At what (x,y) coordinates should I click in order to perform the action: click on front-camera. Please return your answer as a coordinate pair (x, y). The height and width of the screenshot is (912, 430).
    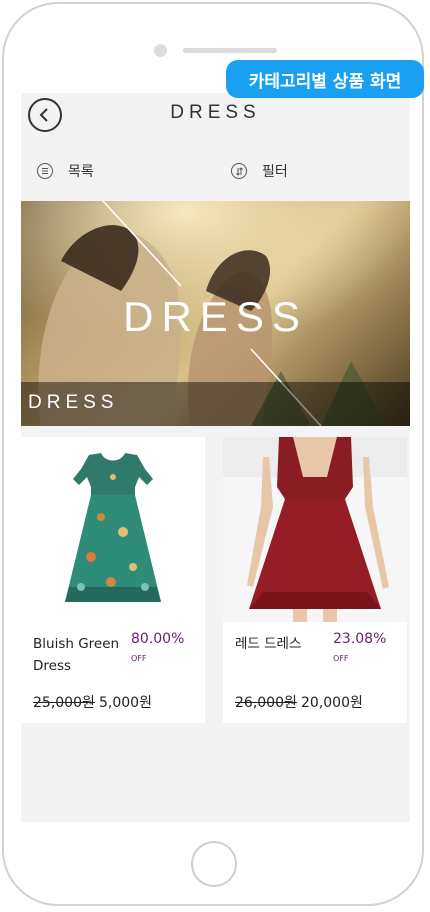
    Looking at the image, I should click on (160, 50).